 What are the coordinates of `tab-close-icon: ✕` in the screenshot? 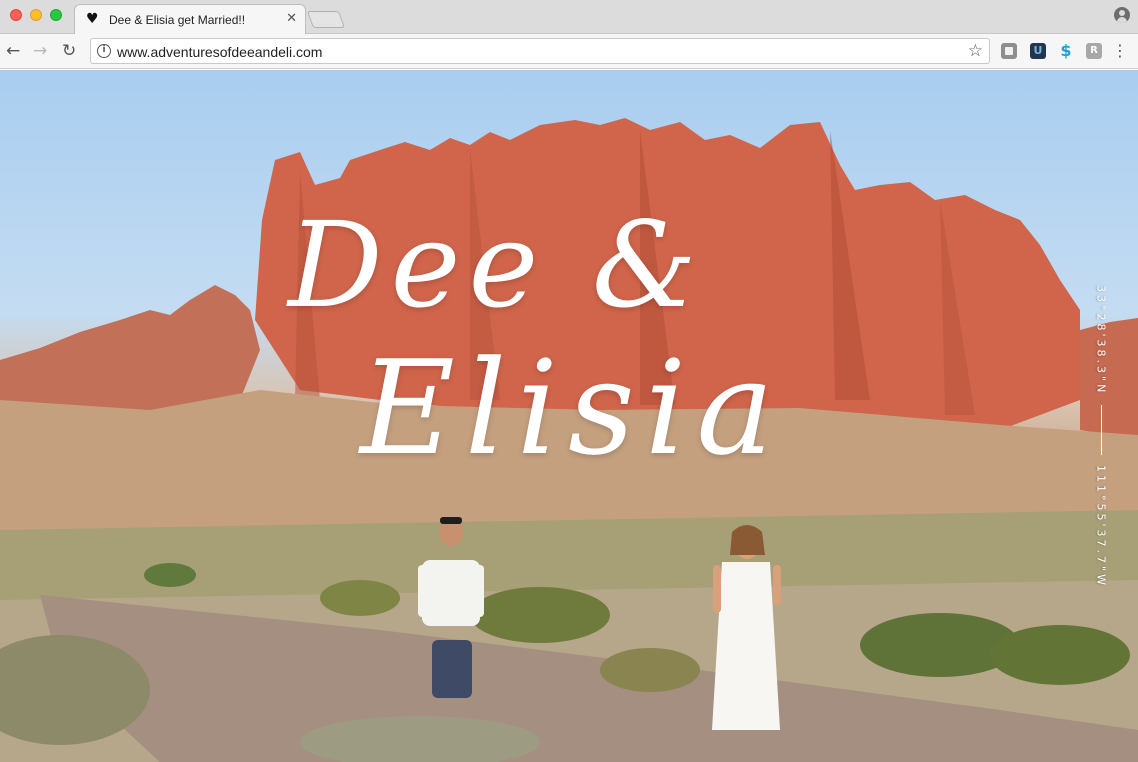 It's located at (291, 19).